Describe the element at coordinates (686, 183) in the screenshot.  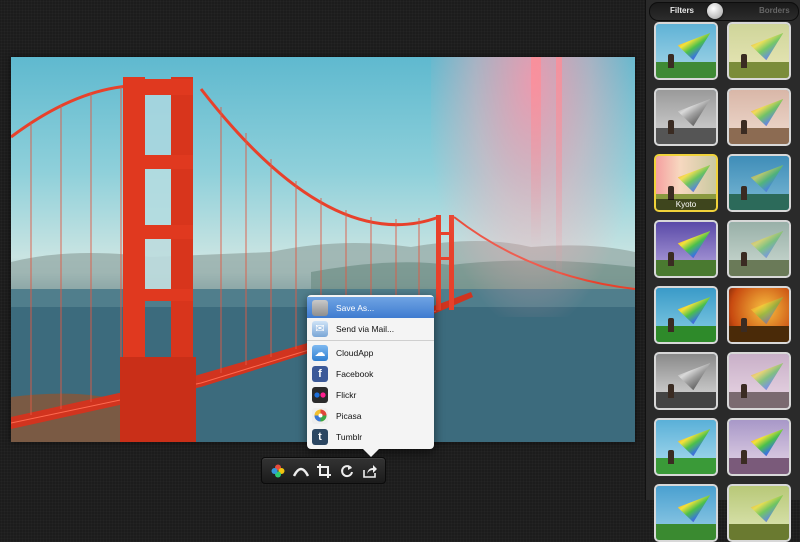
I see `filter-thumbnail-kyoto: Kyoto` at that location.